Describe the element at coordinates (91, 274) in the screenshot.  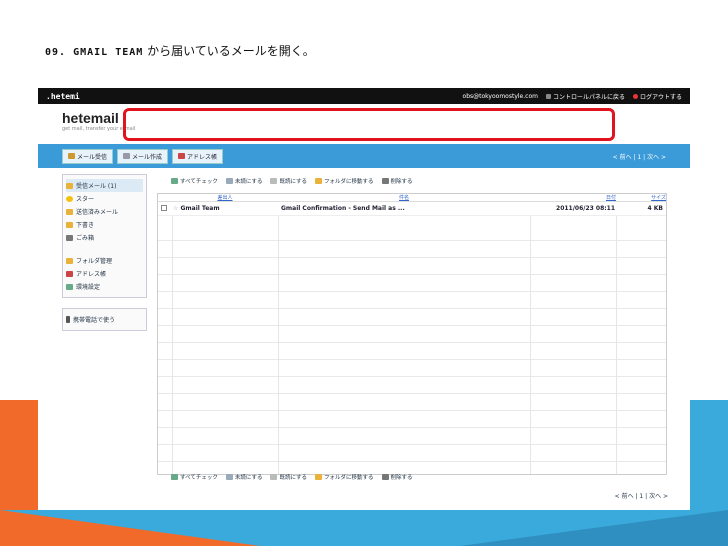
I see `sidebar-item-label: アドレス帳` at that location.